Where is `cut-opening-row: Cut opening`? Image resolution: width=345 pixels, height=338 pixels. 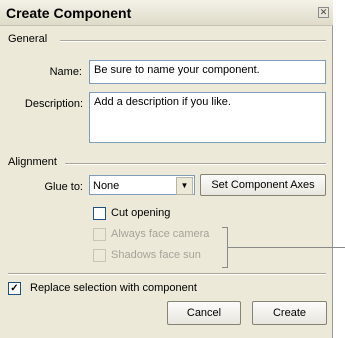 cut-opening-row: Cut opening is located at coordinates (163, 214).